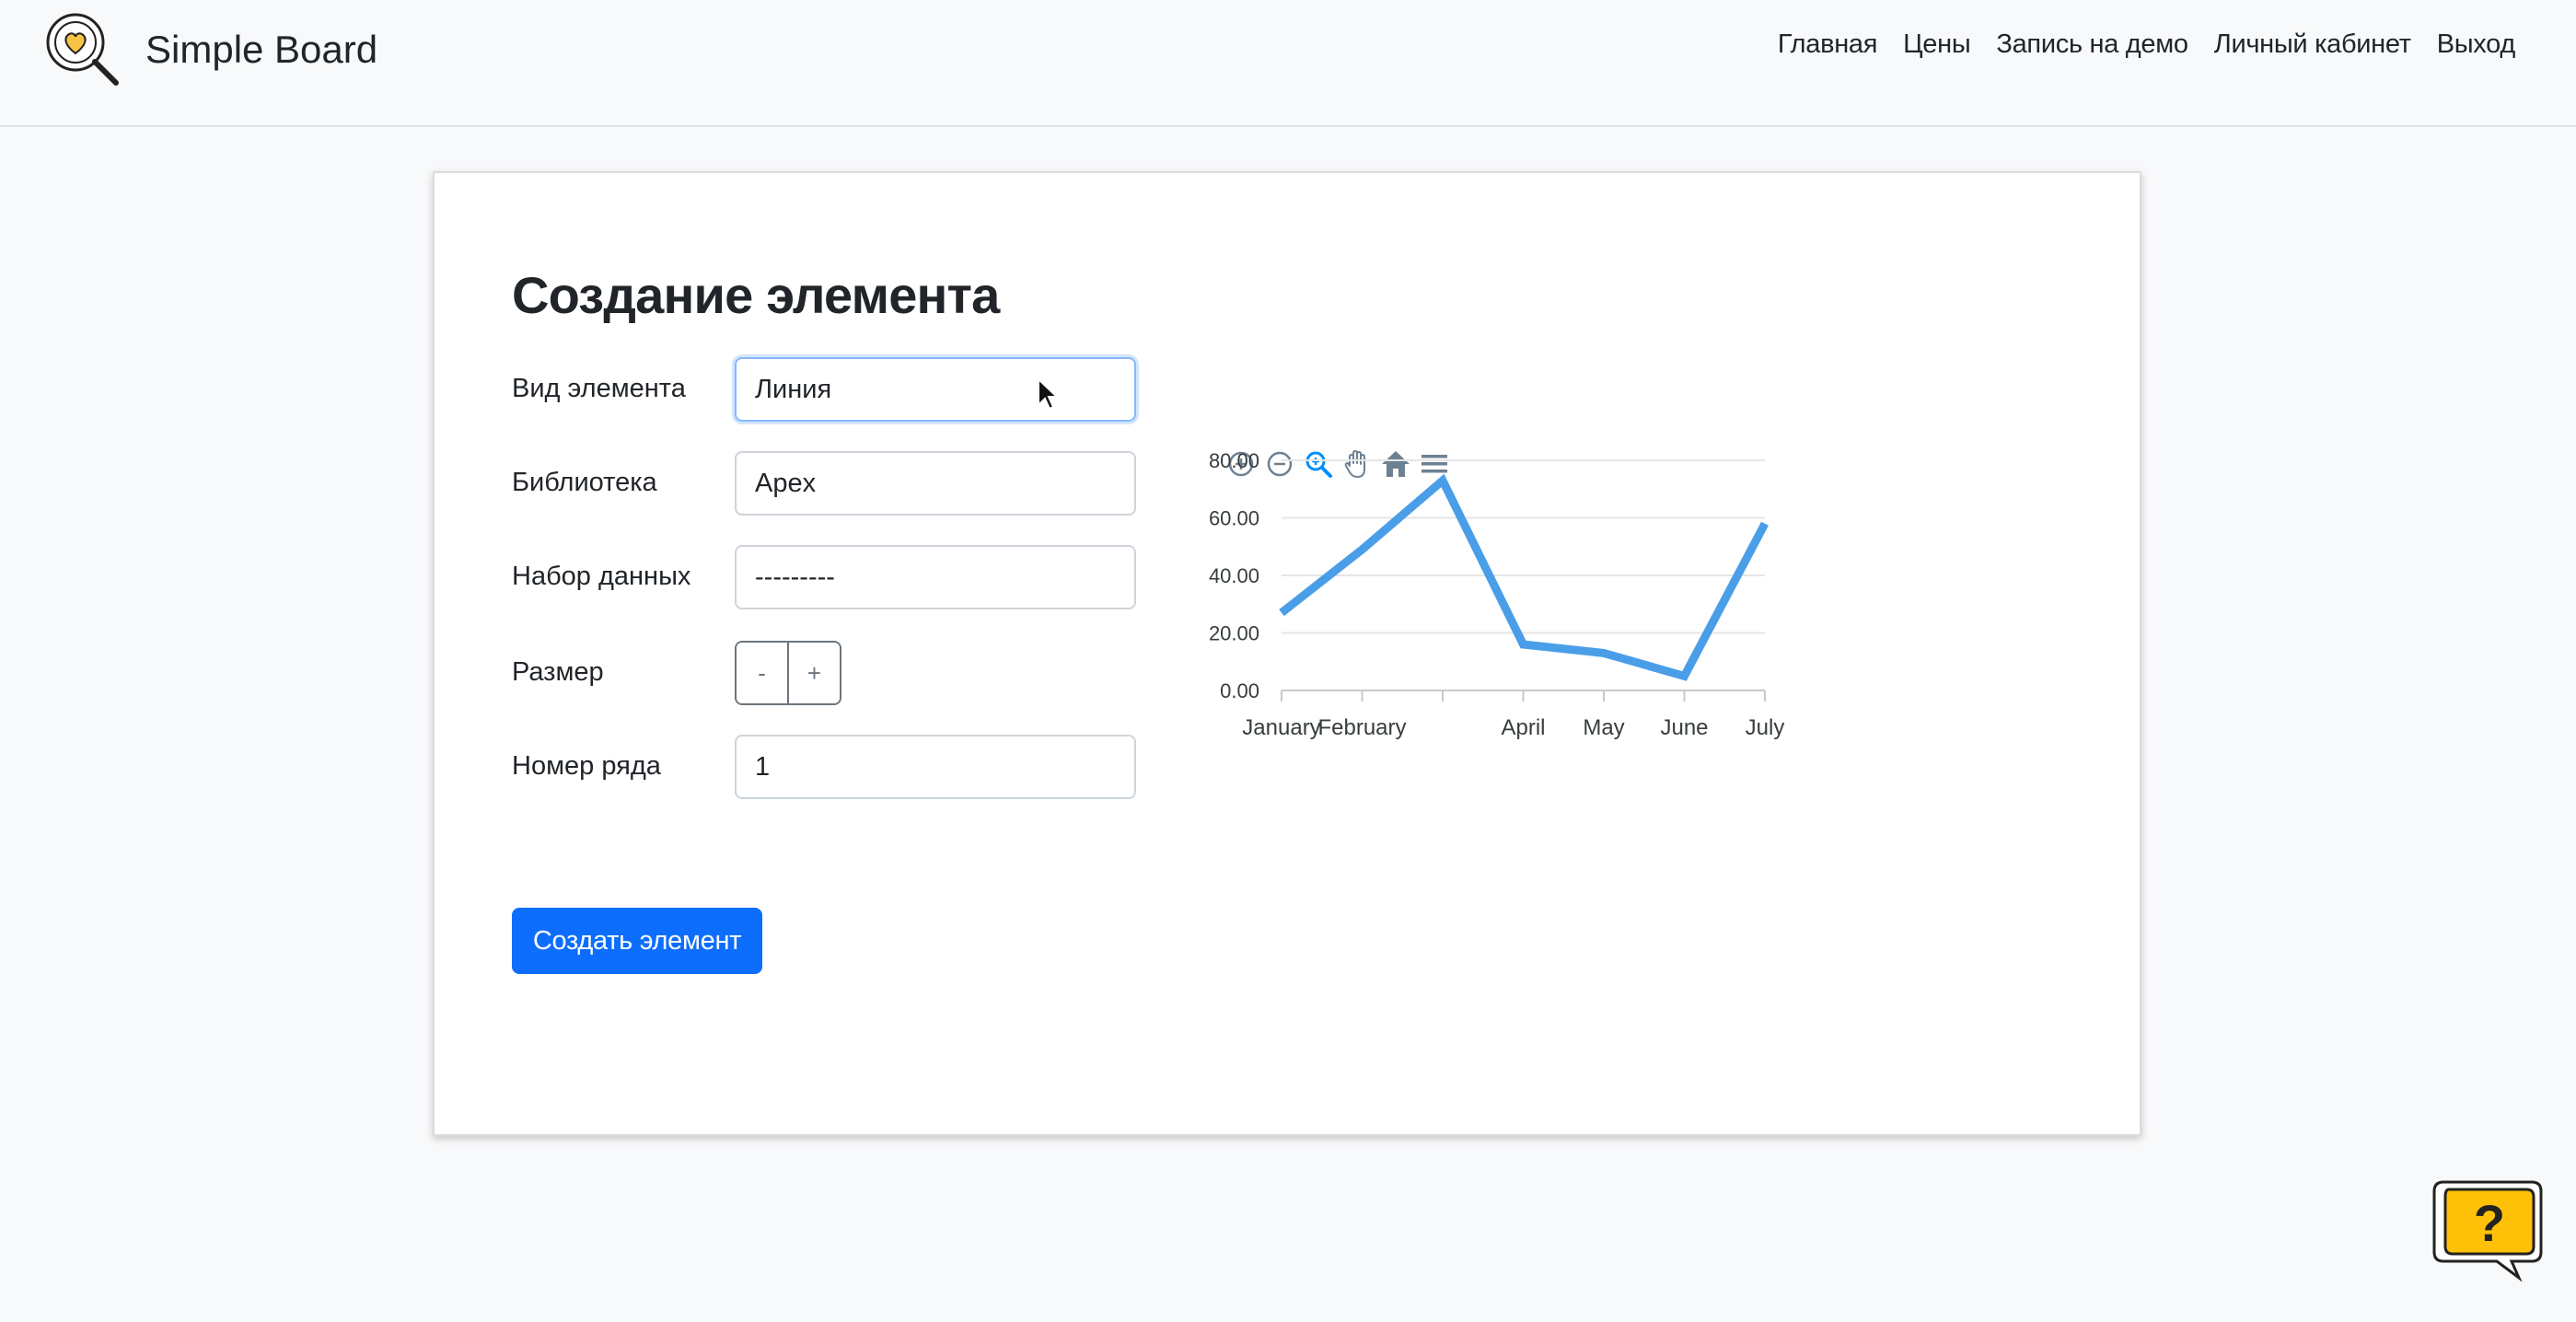 The height and width of the screenshot is (1322, 2576). Describe the element at coordinates (1234, 633) in the screenshot. I see `y-tick-label: 20.00` at that location.